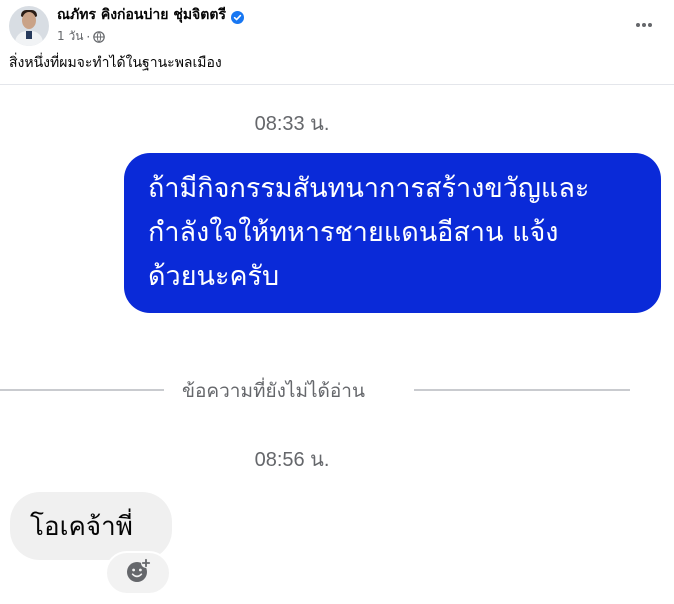  What do you see at coordinates (353, 232) in the screenshot?
I see `outgoing-line-2: กำลังใจให้ทหารชายแดนอีสาน แจ้ง` at bounding box center [353, 232].